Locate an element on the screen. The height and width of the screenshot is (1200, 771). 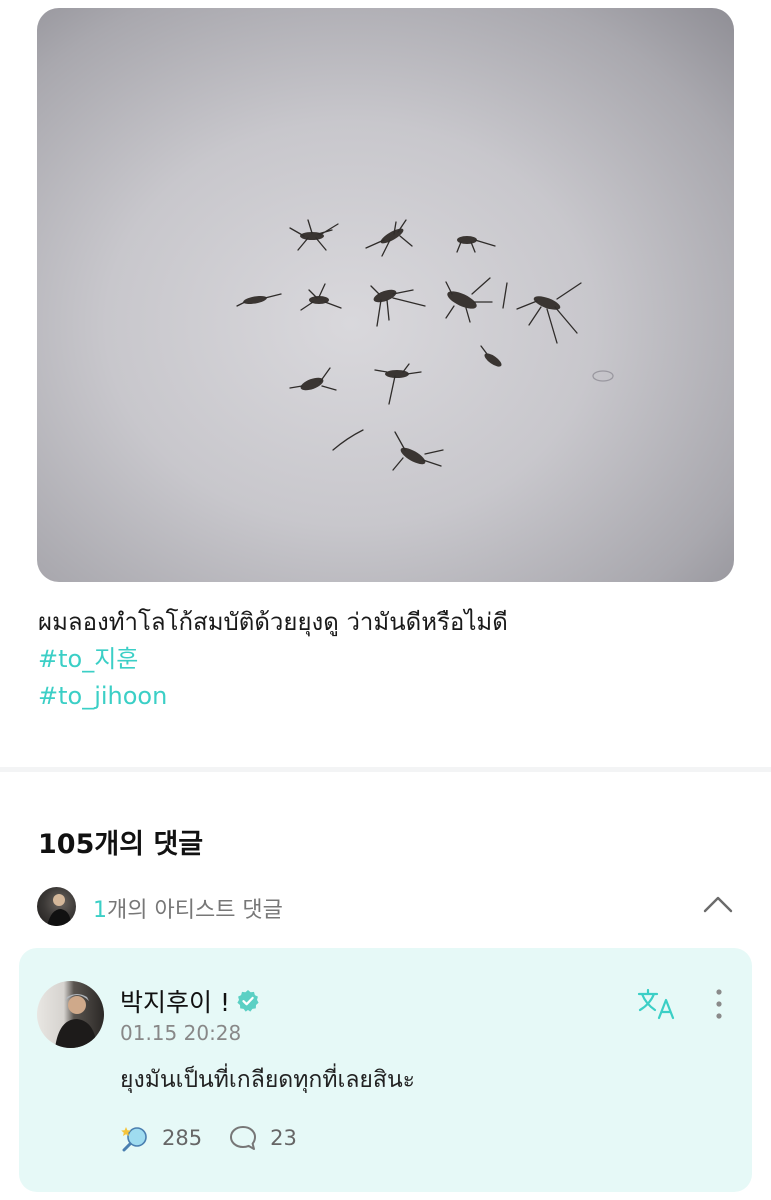
like-count: 285 is located at coordinates (182, 1138).